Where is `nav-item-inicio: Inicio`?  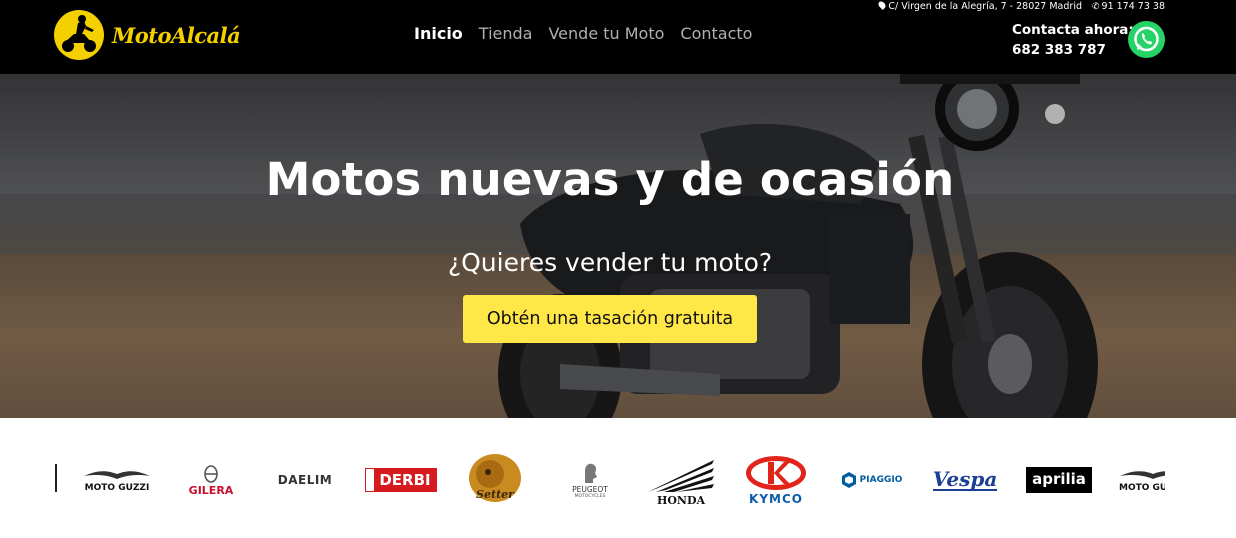 nav-item-inicio: Inicio is located at coordinates (438, 33).